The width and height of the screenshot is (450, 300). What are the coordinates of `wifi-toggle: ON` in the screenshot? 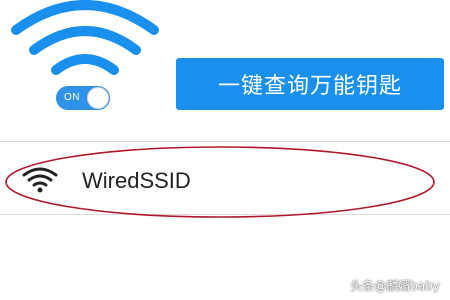 It's located at (83, 98).